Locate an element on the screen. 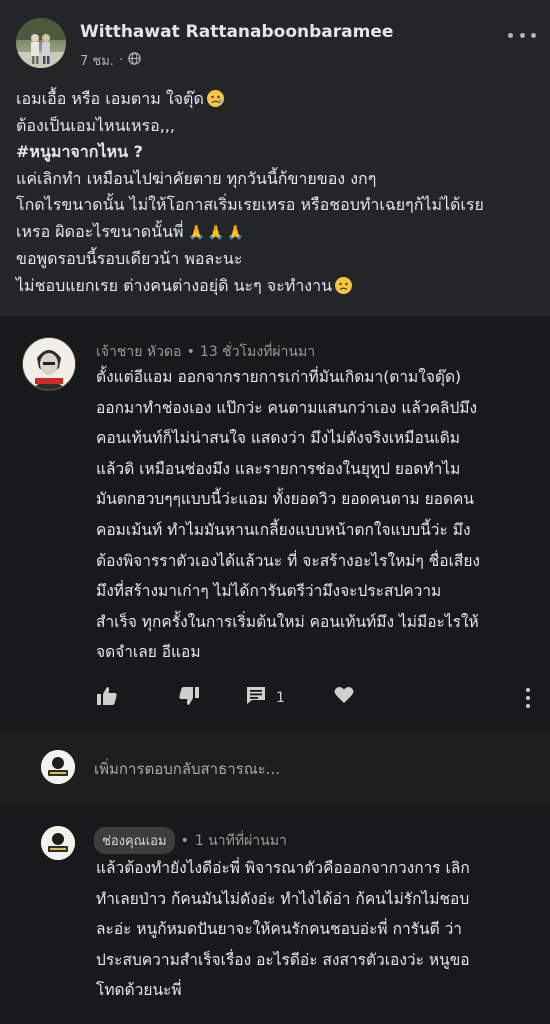 The width and height of the screenshot is (550, 1024). thumbs-down-icon is located at coordinates (189, 696).